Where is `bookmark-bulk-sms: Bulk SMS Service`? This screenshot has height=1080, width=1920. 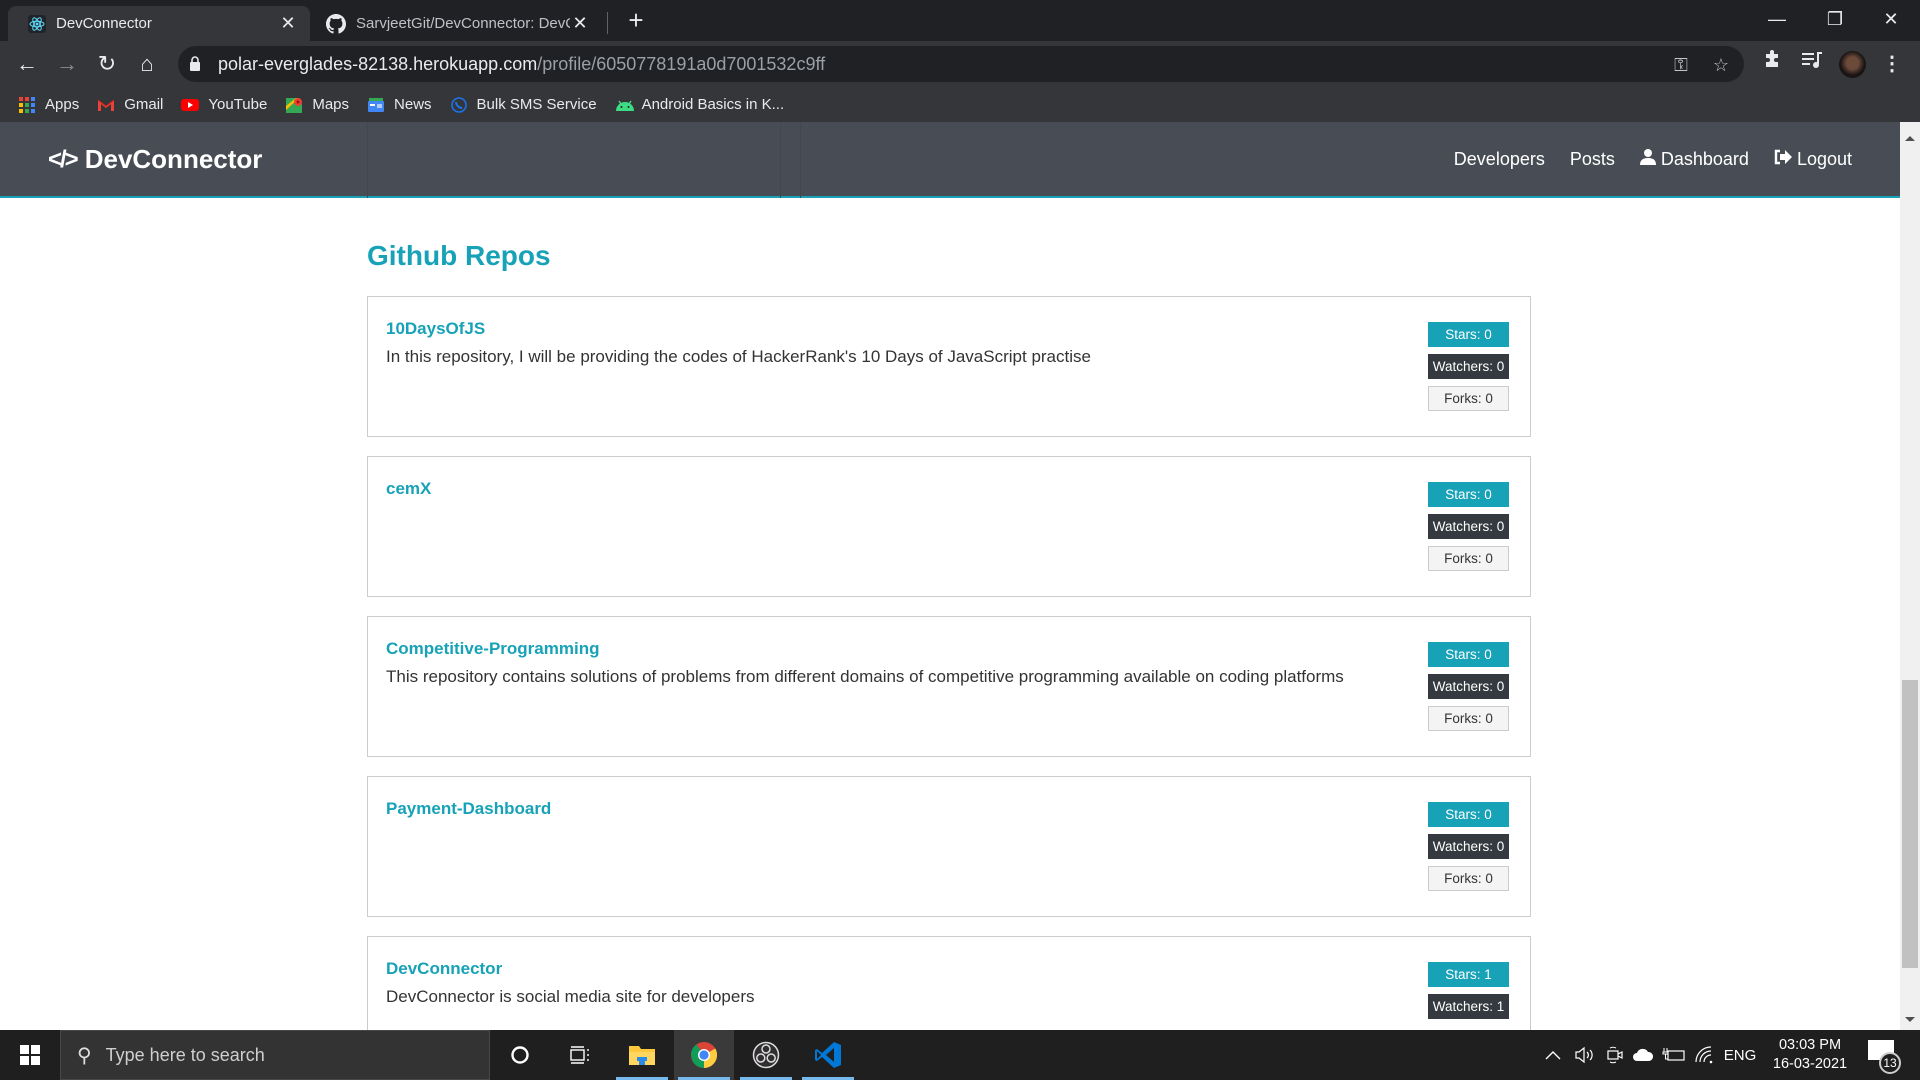 bookmark-bulk-sms: Bulk SMS Service is located at coordinates (523, 105).